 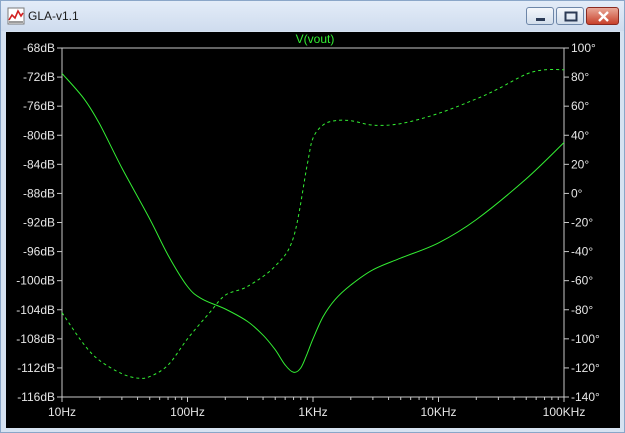 I want to click on trace-label: V(vout), so click(x=315, y=39).